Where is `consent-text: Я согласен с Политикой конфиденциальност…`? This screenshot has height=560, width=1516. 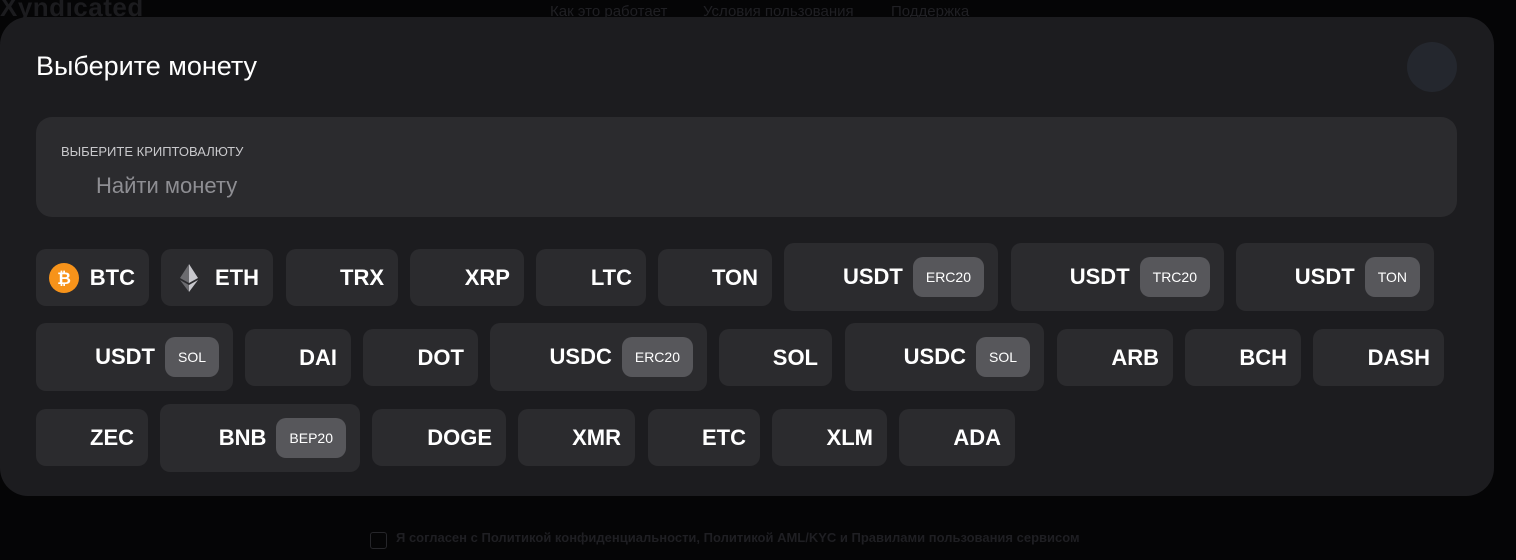
consent-text: Я согласен с Политикой конфиденциальност… is located at coordinates (738, 537).